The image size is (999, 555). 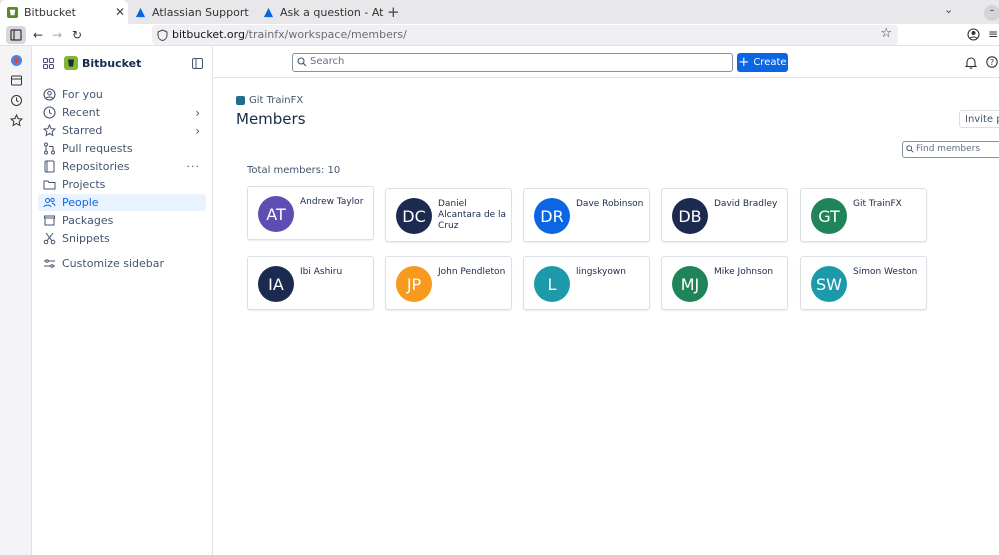 What do you see at coordinates (877, 204) in the screenshot?
I see `member-name: Git TrainFX` at bounding box center [877, 204].